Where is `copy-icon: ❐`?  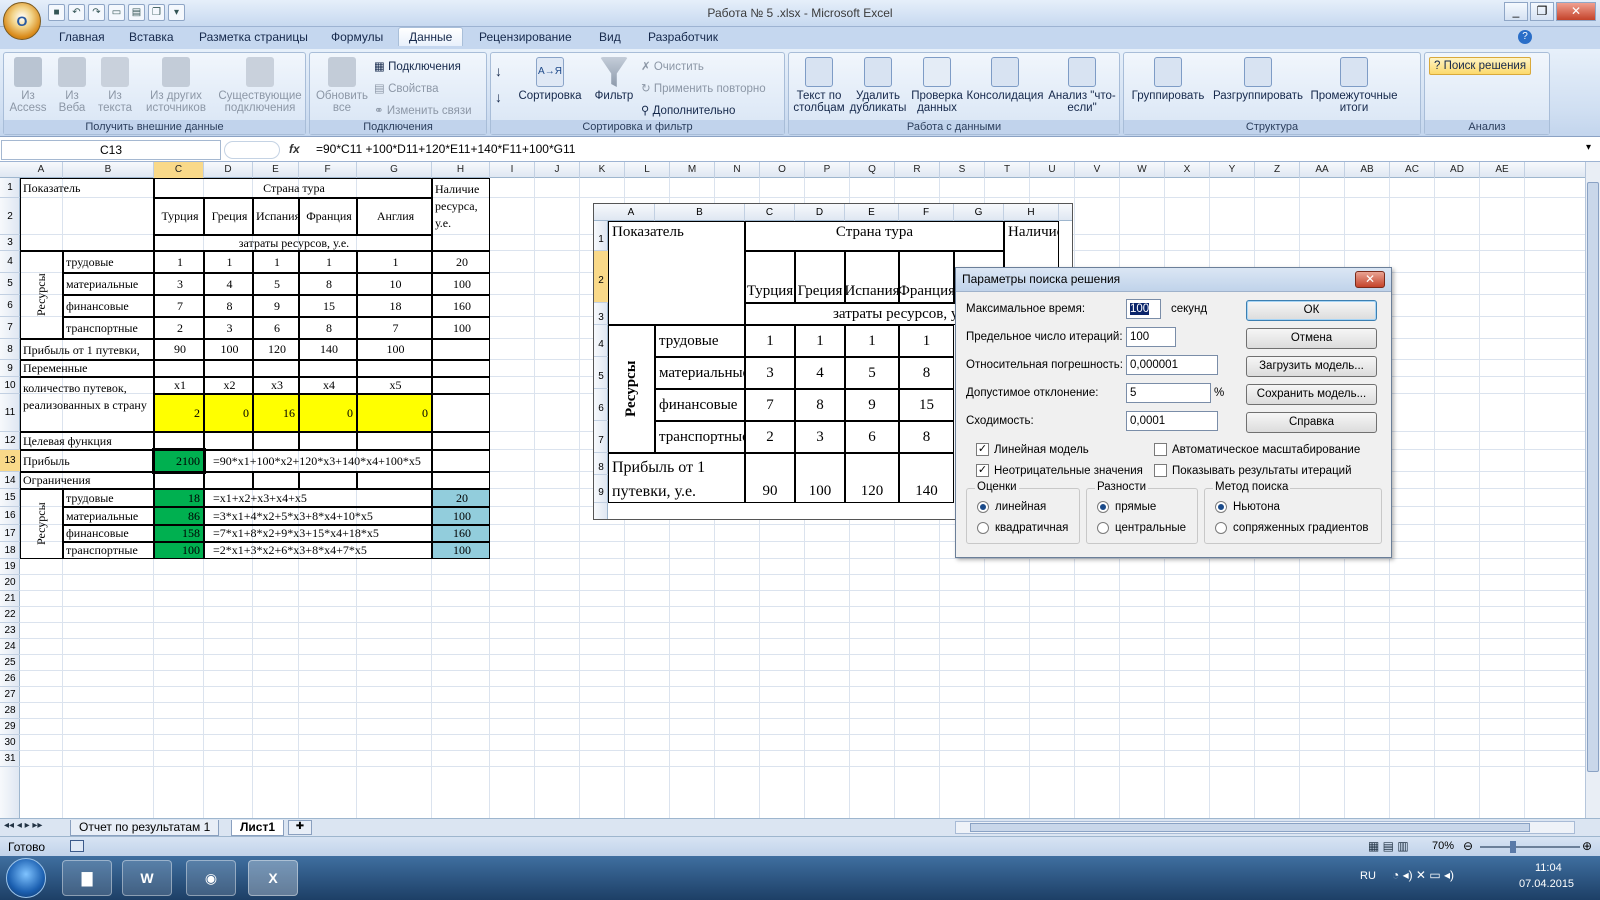
copy-icon: ❐ is located at coordinates (156, 12).